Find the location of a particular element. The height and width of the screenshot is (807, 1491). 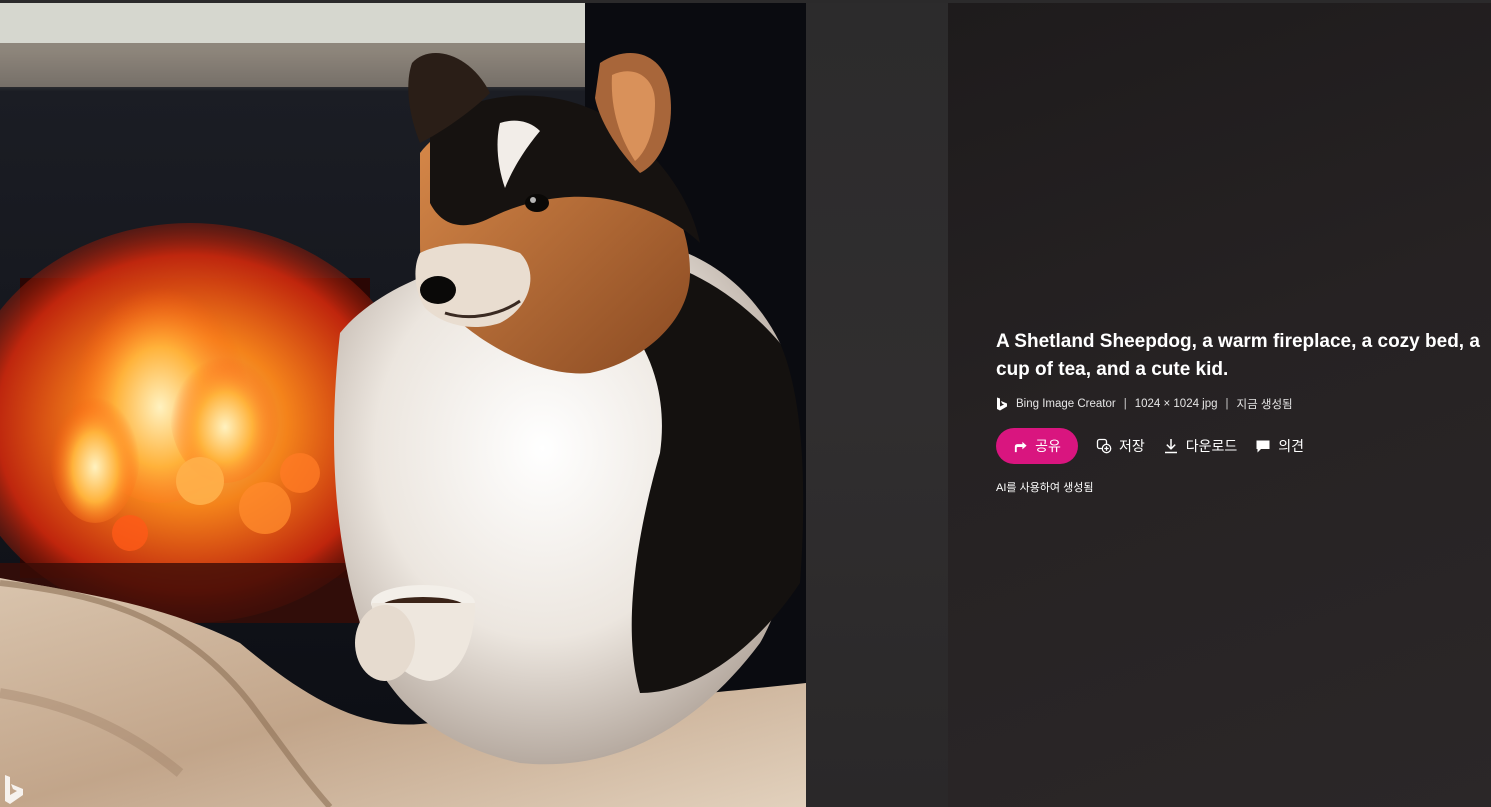

download-icon is located at coordinates (1170, 446).